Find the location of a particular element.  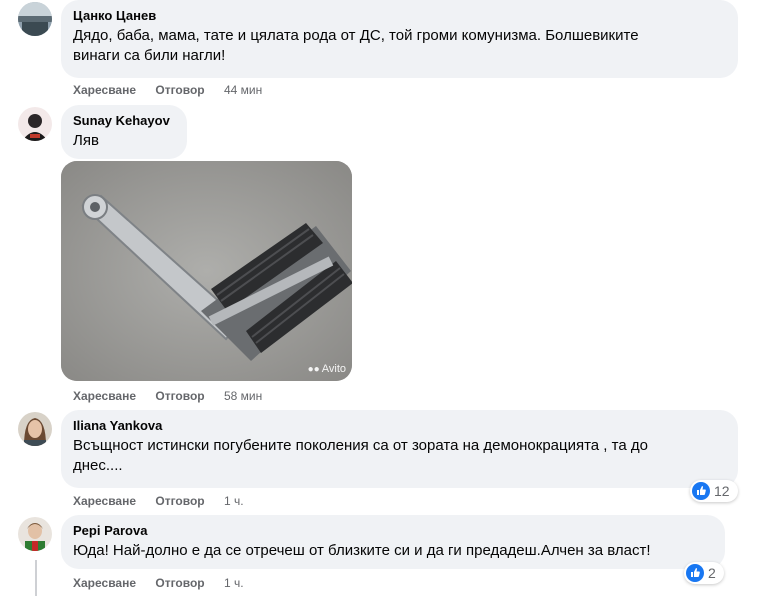

reaction-count: 2 is located at coordinates (712, 573).